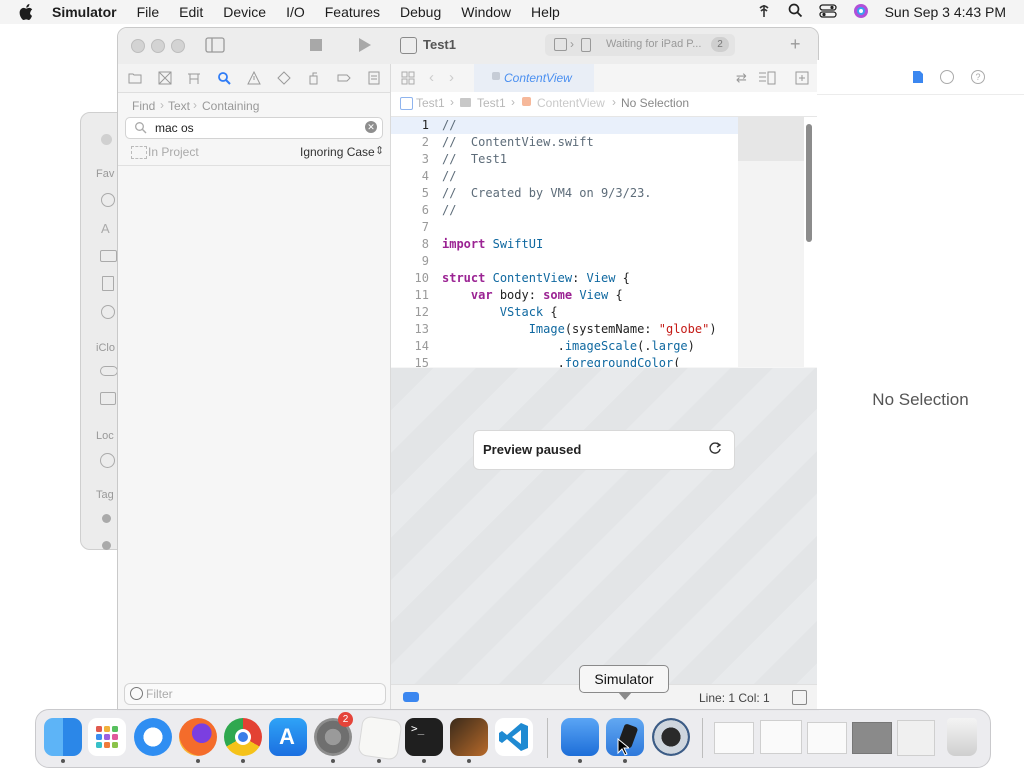 The width and height of the screenshot is (1024, 768). What do you see at coordinates (84, 12) in the screenshot?
I see `menu-app-name: Simulator` at bounding box center [84, 12].